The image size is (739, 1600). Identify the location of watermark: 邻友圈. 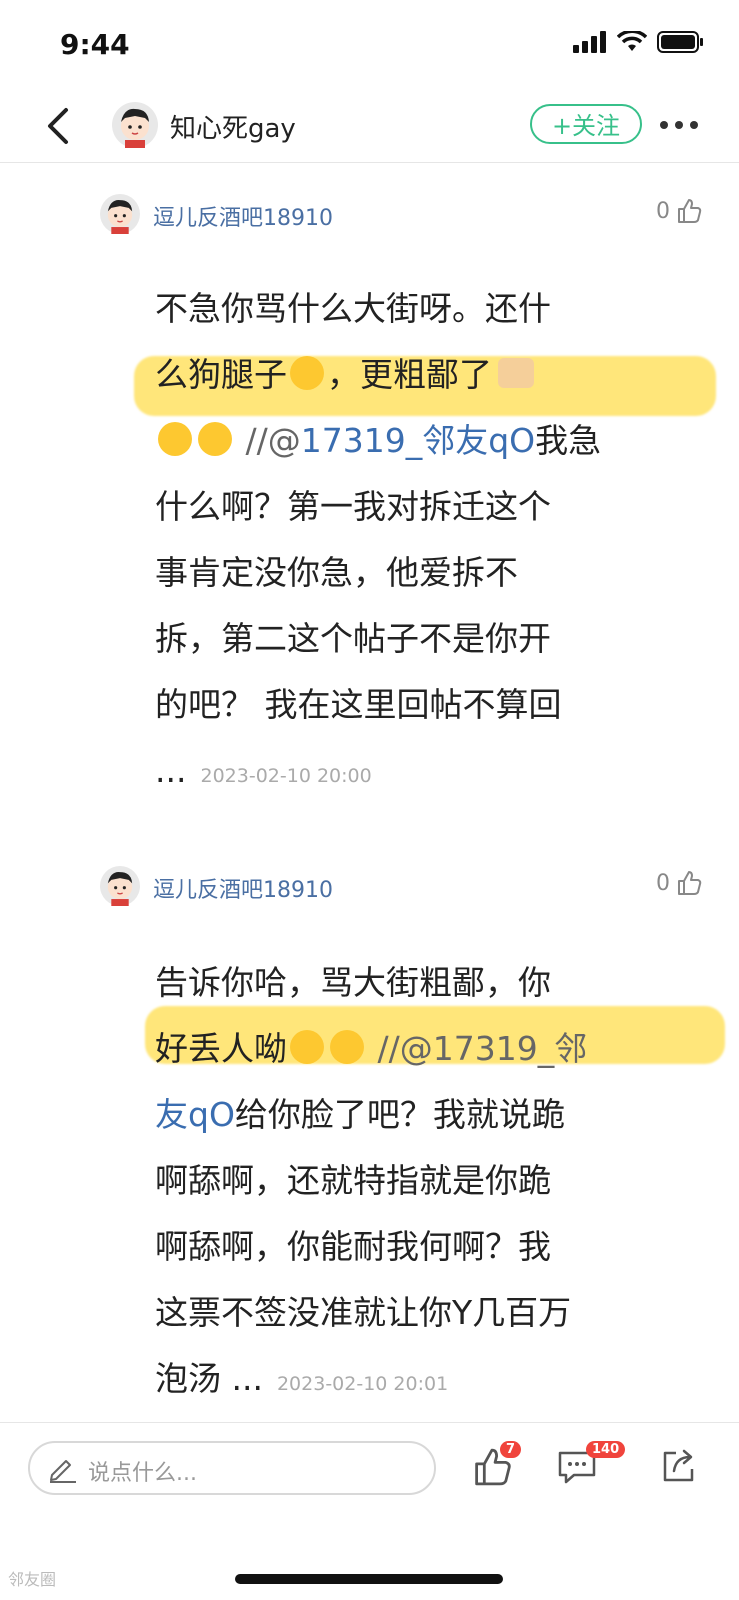
(32, 1579).